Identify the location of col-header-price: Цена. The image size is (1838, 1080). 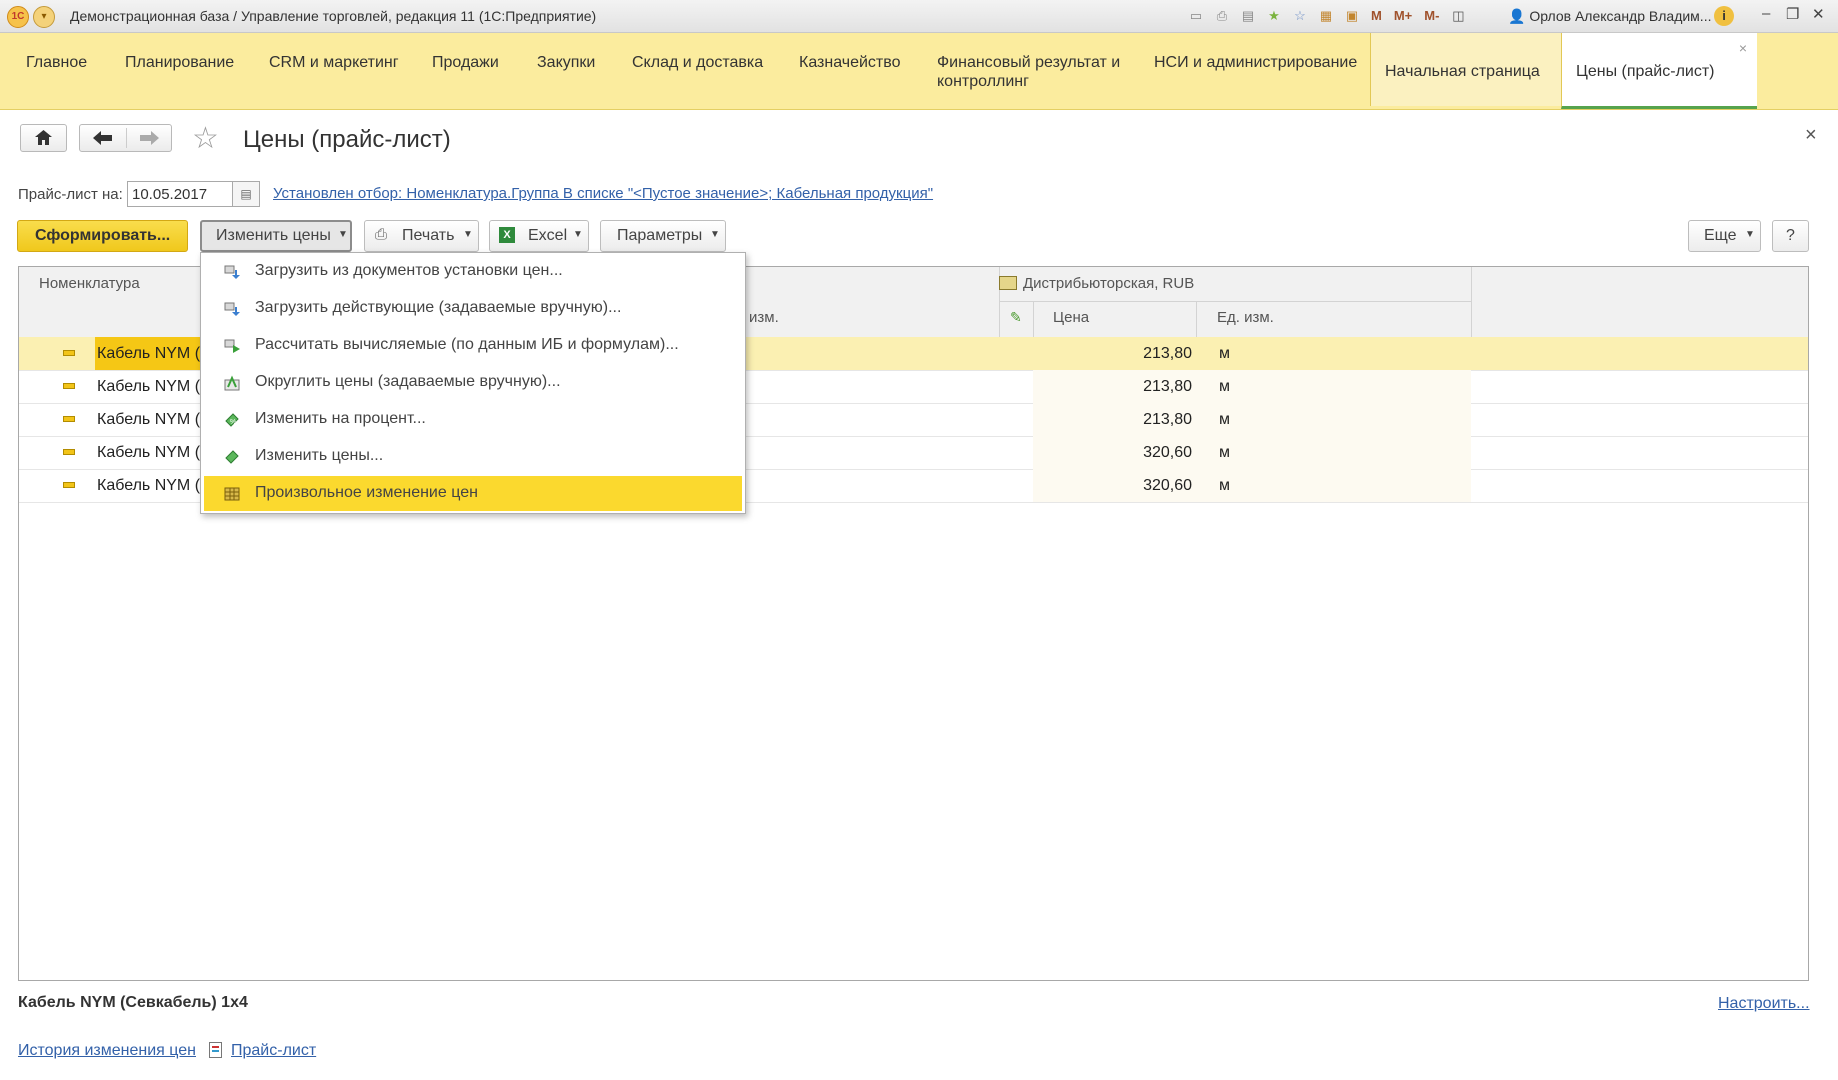
(1071, 317).